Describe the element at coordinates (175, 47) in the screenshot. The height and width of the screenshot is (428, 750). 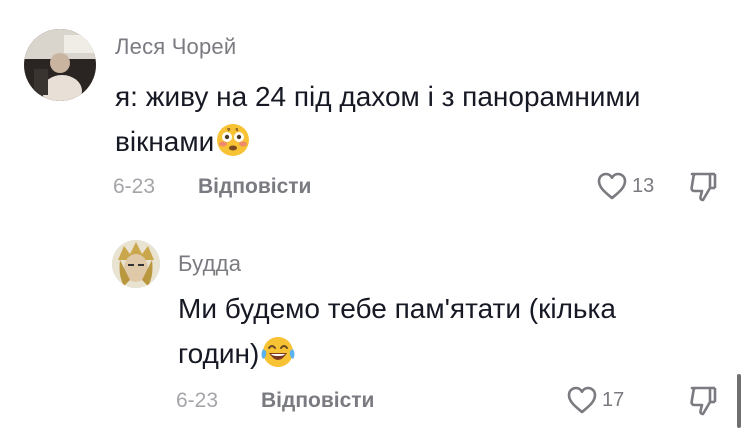
I see `comment-username: Леся Чорей` at that location.